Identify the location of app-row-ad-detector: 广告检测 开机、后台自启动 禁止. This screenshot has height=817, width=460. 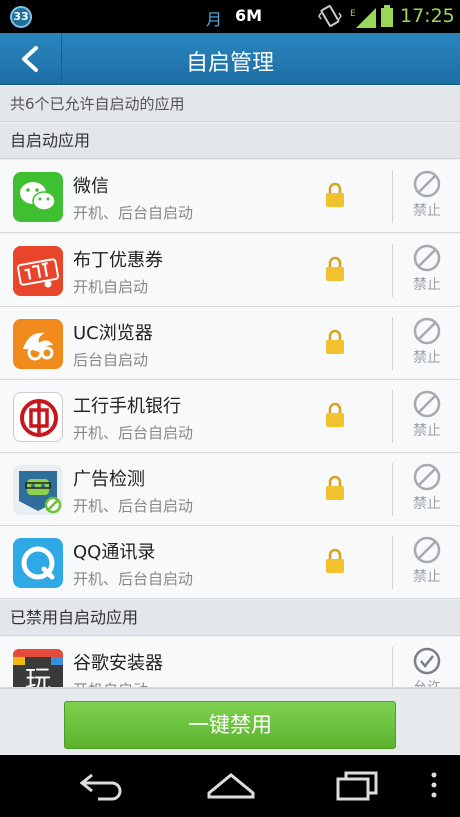
(230, 489).